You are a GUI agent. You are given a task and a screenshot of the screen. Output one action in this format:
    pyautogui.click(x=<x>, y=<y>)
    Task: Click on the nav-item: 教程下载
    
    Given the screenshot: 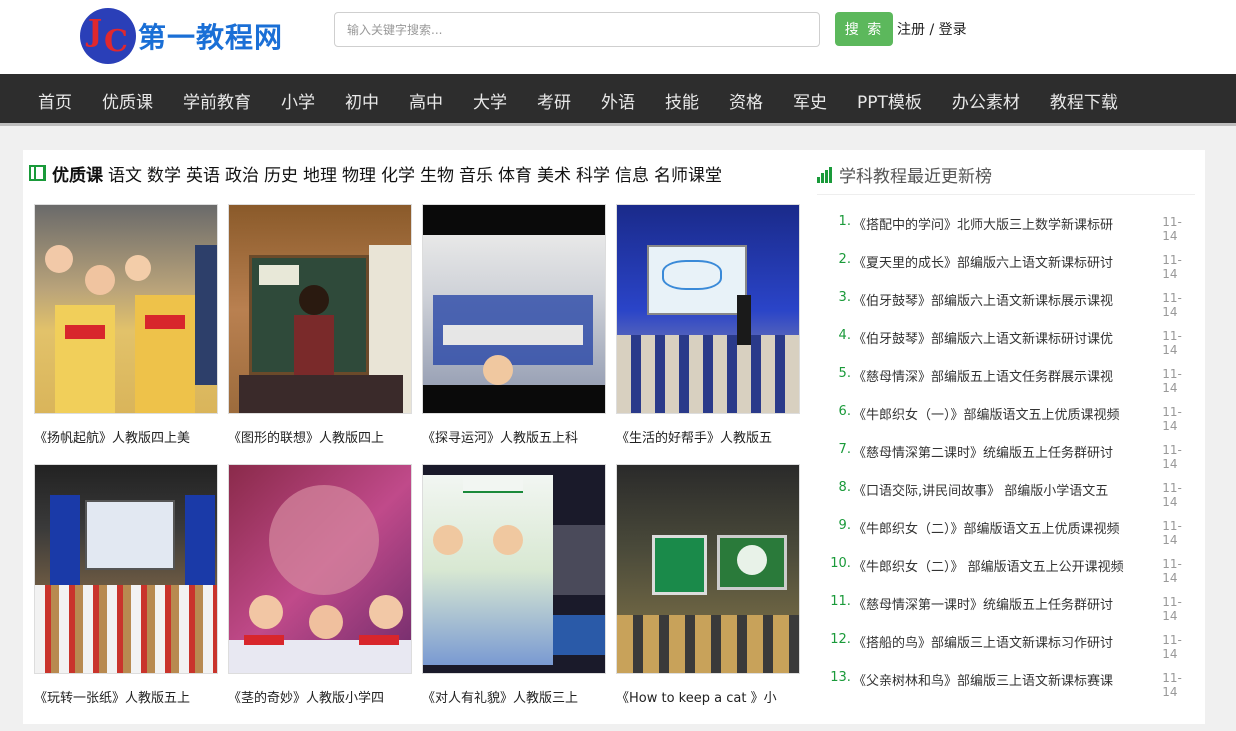 What is the action you would take?
    pyautogui.click(x=1084, y=100)
    